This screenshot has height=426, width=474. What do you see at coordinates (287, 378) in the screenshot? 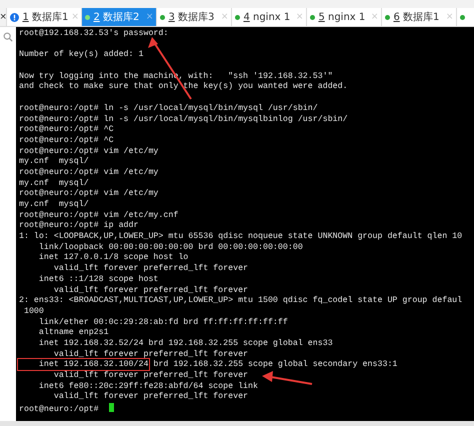
I see `arrow-annotation` at bounding box center [287, 378].